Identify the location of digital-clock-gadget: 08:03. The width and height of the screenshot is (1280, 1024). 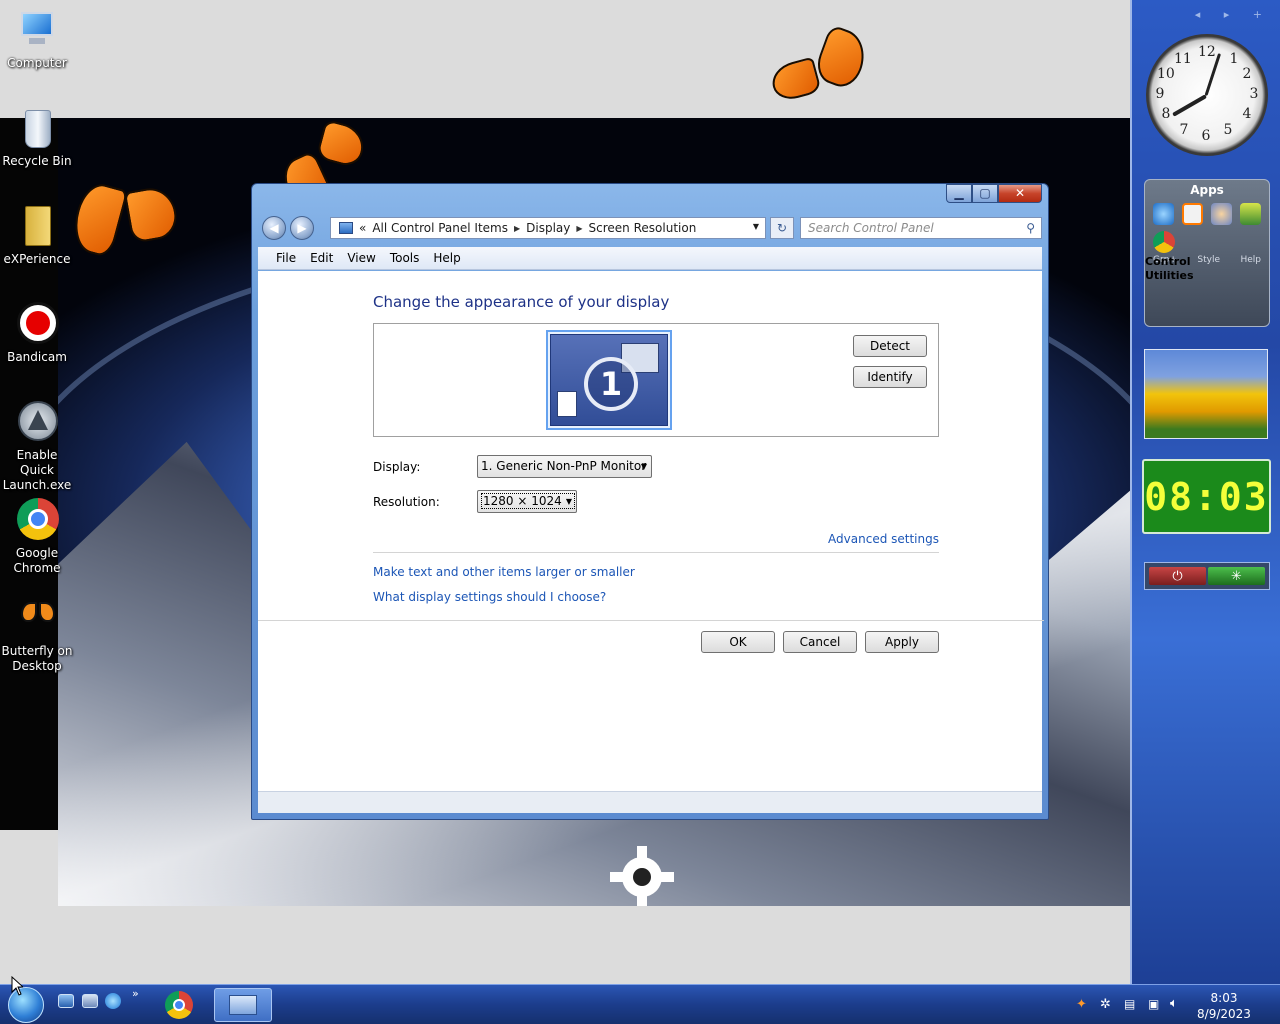
(1206, 496).